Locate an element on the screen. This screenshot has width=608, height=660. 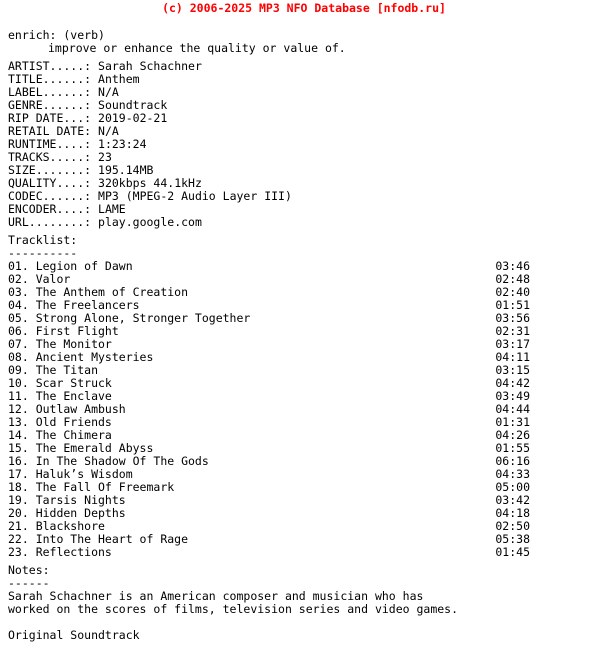
metadata-label: SIZE.......: is located at coordinates (50, 170).